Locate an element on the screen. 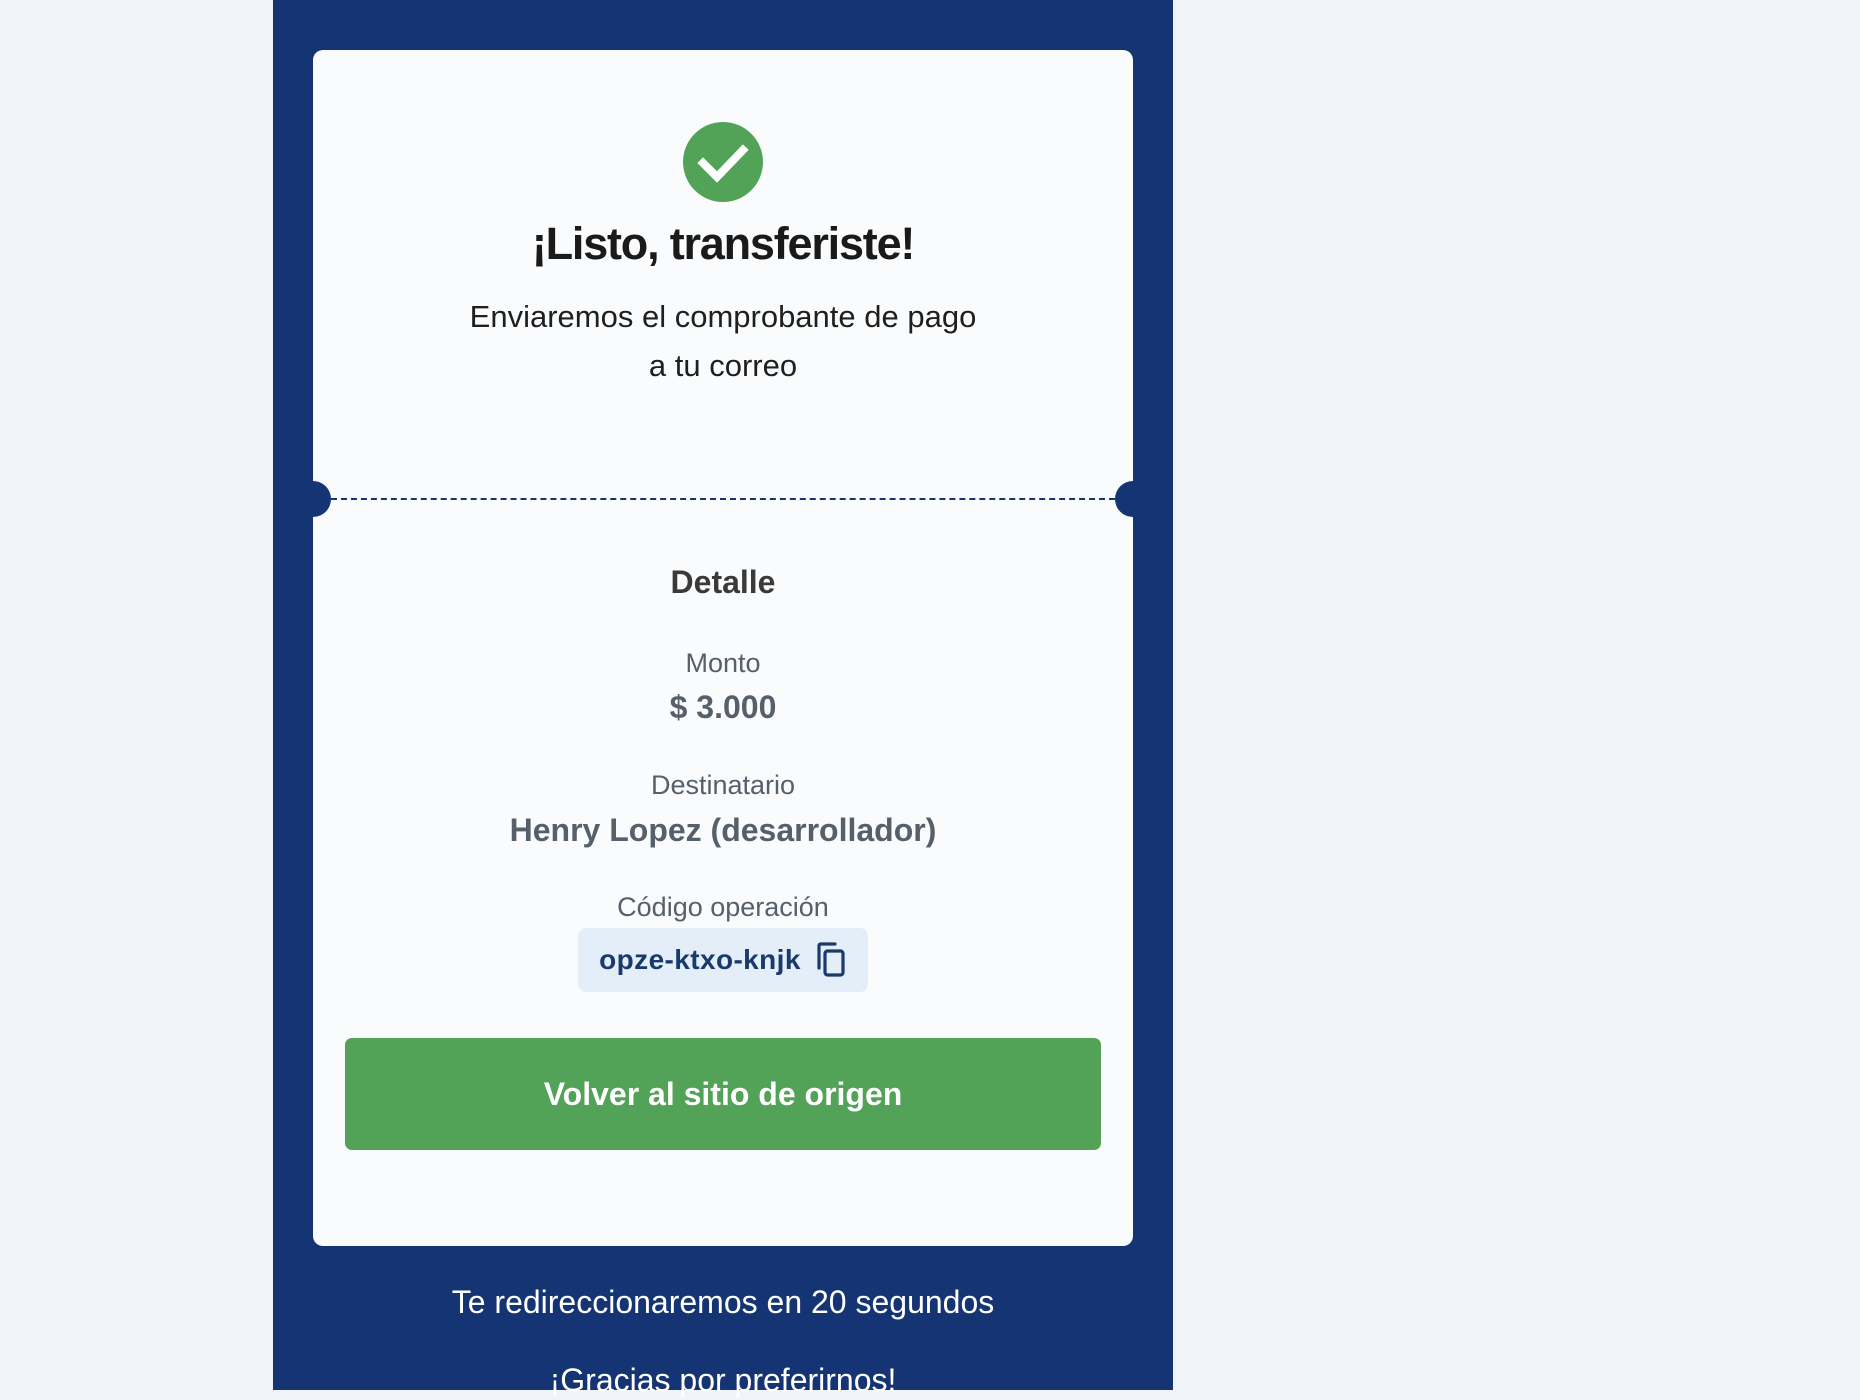 The width and height of the screenshot is (1860, 1400). copy-operation-code-button: opze-ktxo-knjk is located at coordinates (723, 960).